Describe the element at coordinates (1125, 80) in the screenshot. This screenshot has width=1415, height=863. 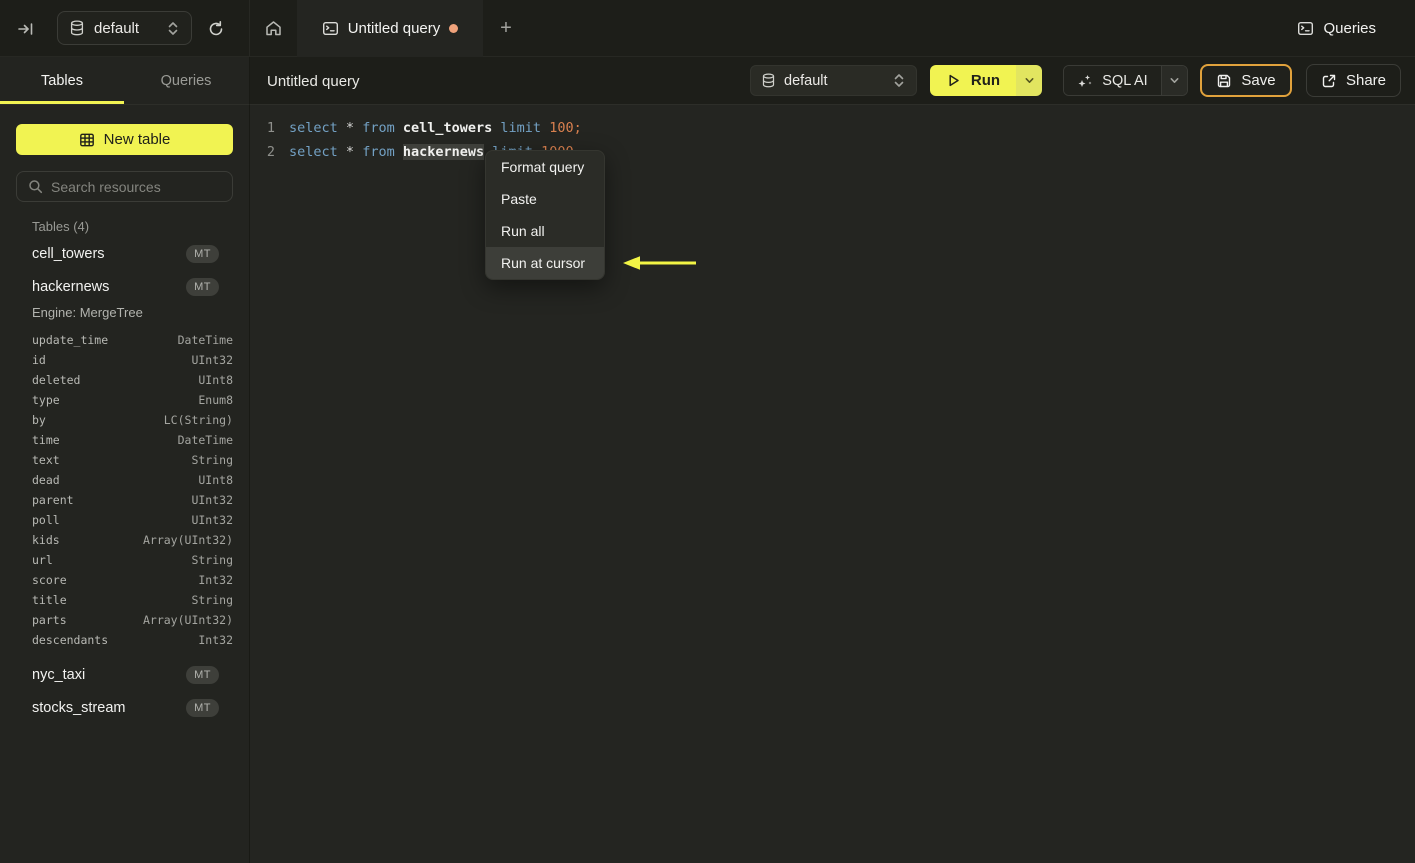
I see `sql-ai-label: SQL AI` at that location.